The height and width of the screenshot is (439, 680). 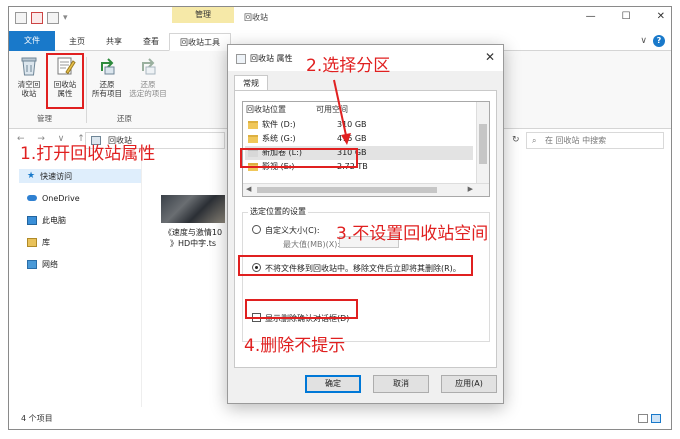 I want to click on context-tab-title: 管理, so click(x=203, y=15).